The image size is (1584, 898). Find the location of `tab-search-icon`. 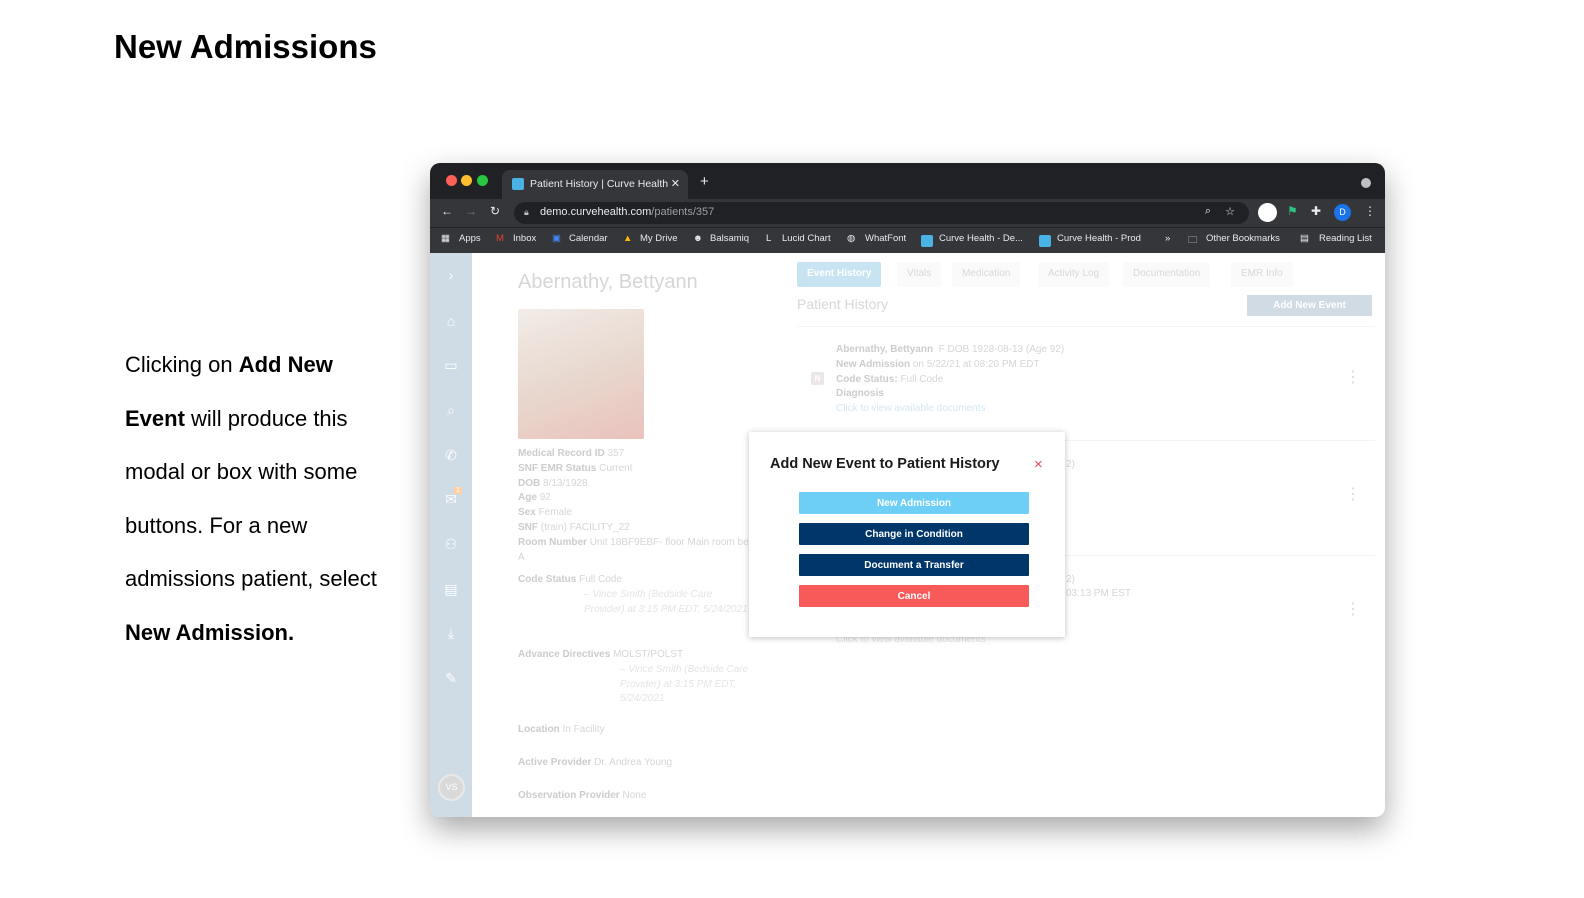

tab-search-icon is located at coordinates (1366, 183).